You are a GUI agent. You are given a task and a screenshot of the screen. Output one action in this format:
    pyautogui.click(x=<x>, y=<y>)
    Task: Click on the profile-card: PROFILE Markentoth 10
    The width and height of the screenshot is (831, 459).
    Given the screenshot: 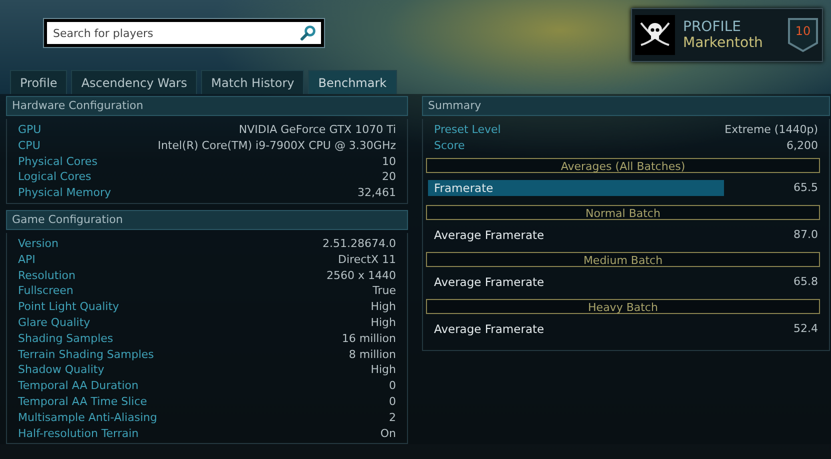 What is the action you would take?
    pyautogui.click(x=727, y=35)
    